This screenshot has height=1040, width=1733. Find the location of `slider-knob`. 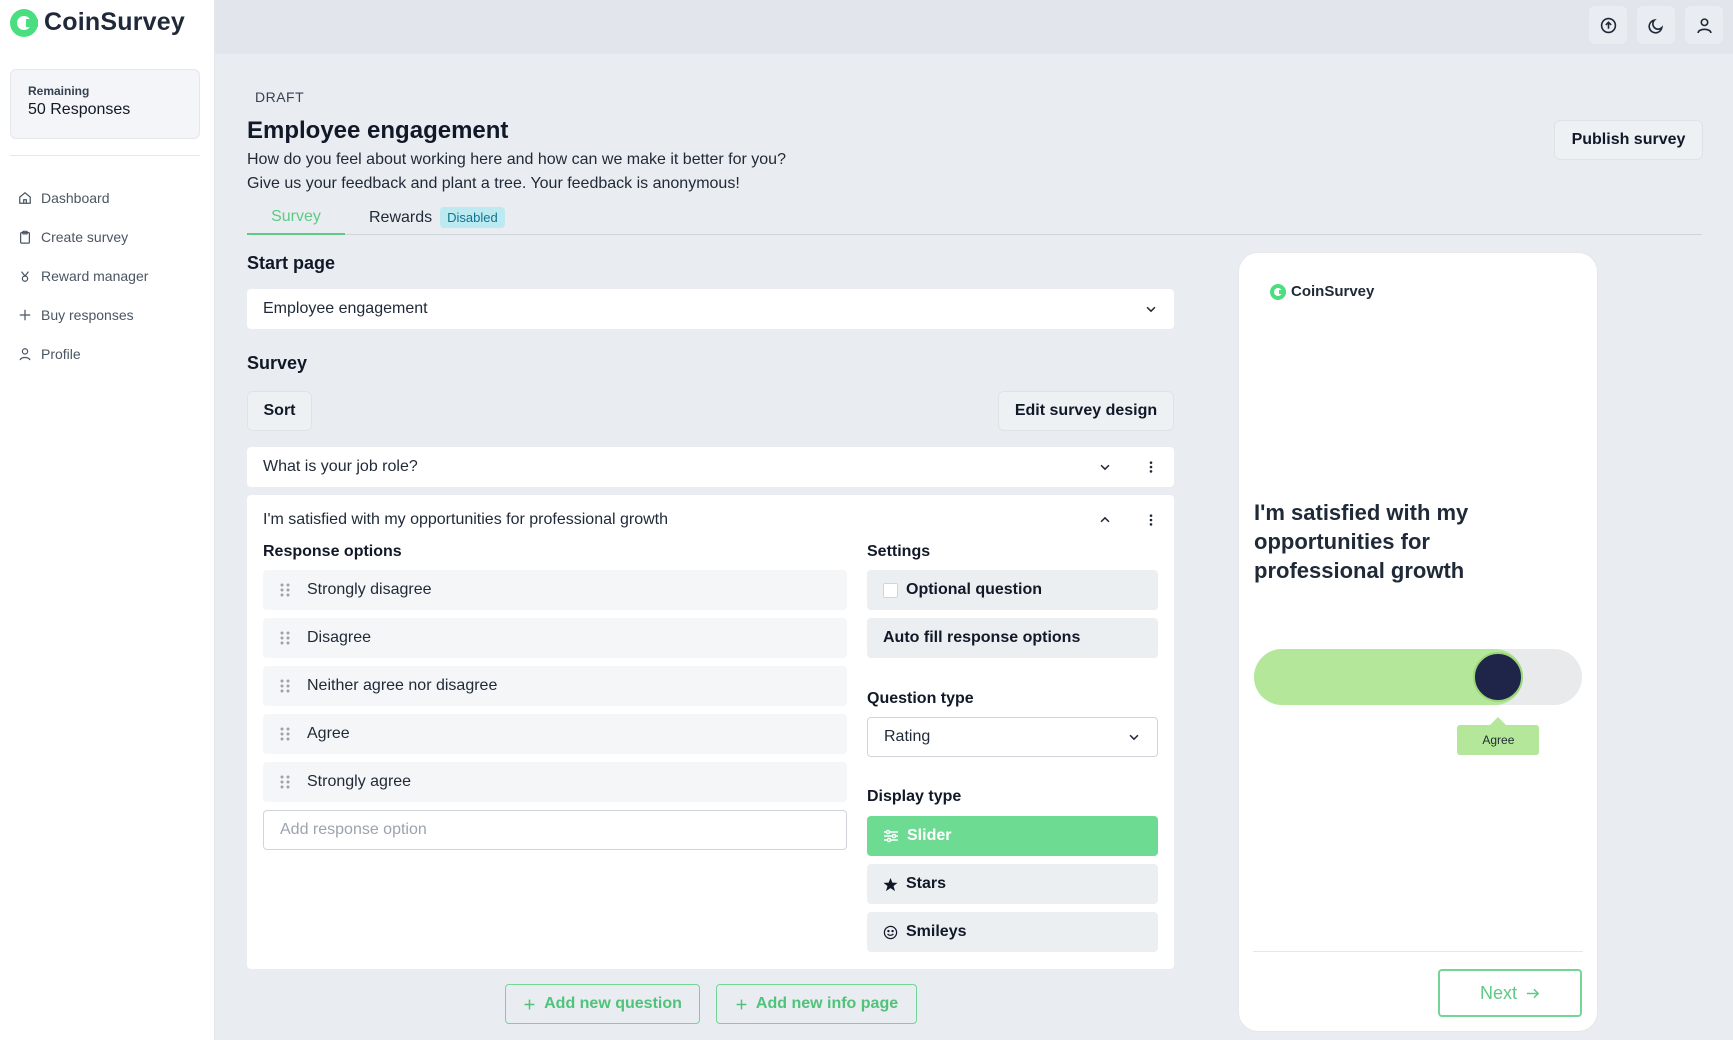

slider-knob is located at coordinates (1498, 677).